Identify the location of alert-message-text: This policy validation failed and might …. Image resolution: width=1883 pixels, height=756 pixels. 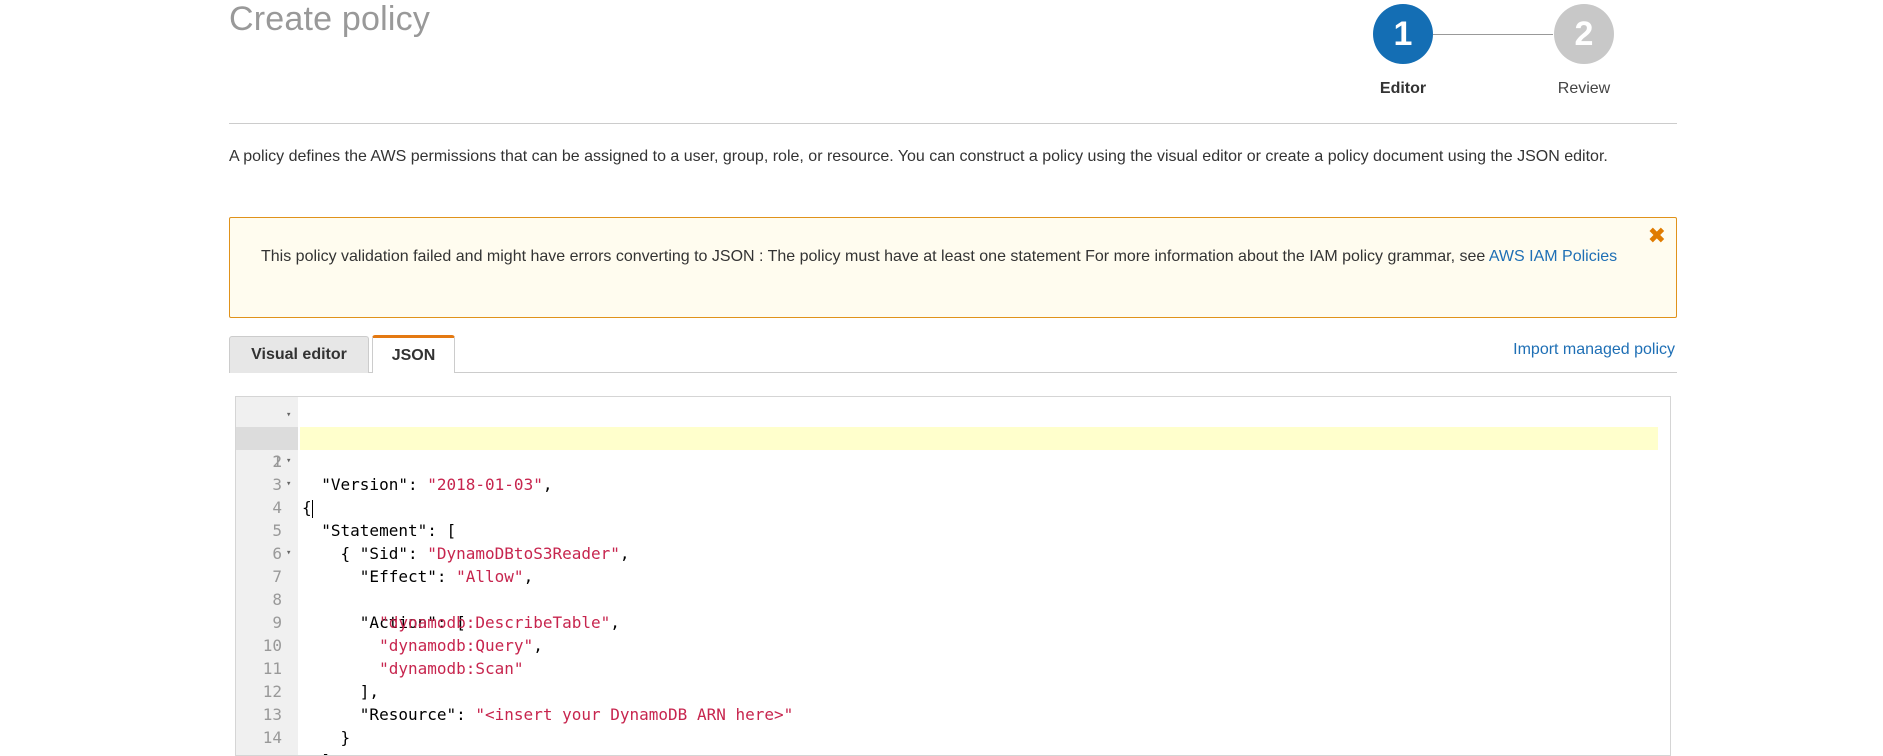
(875, 256).